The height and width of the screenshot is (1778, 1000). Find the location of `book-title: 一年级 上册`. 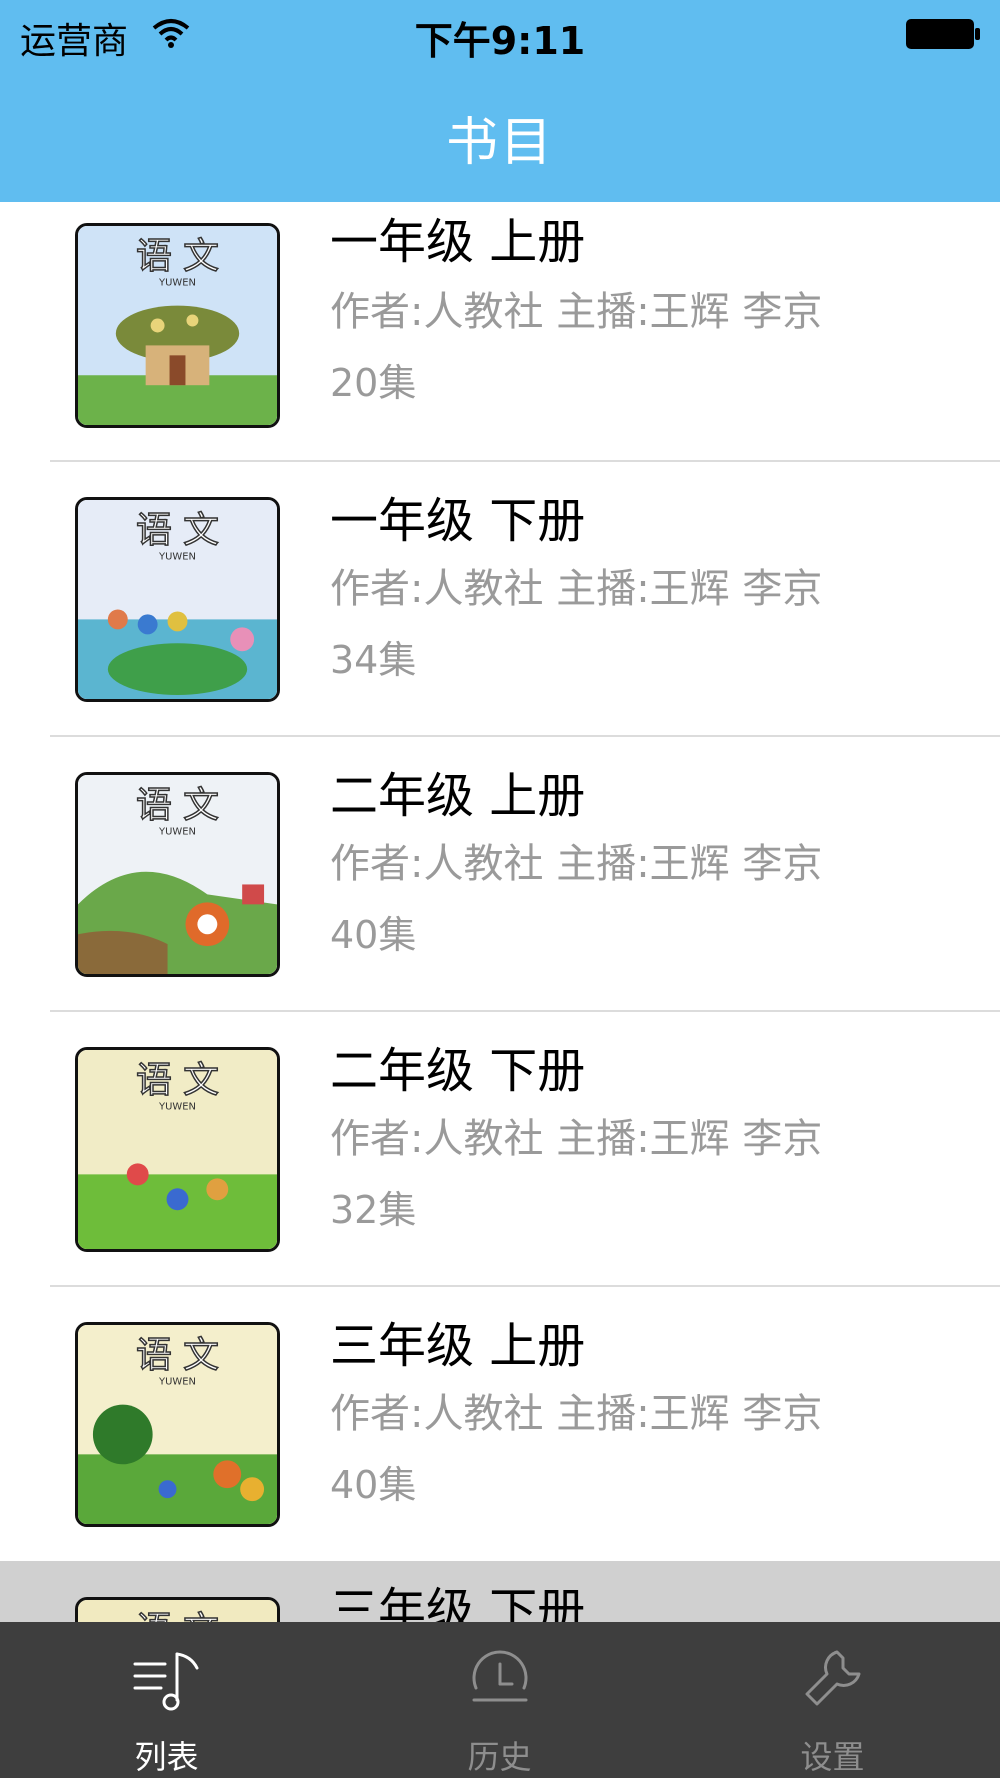

book-title: 一年级 上册 is located at coordinates (458, 242).